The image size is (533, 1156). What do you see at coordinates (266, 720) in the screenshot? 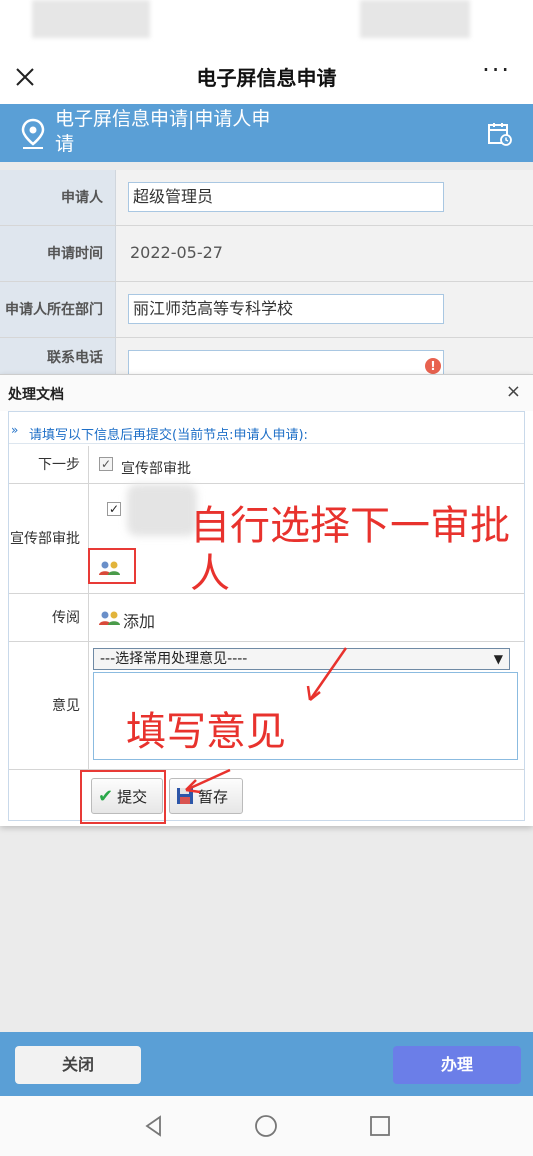
I see `annotation-arrows` at bounding box center [266, 720].